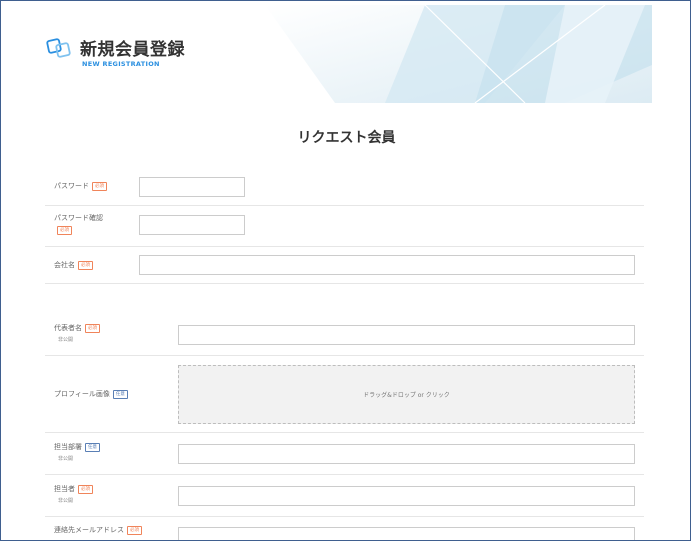 The height and width of the screenshot is (541, 691). What do you see at coordinates (73, 489) in the screenshot?
I see `person-label: 担当者 必須` at bounding box center [73, 489].